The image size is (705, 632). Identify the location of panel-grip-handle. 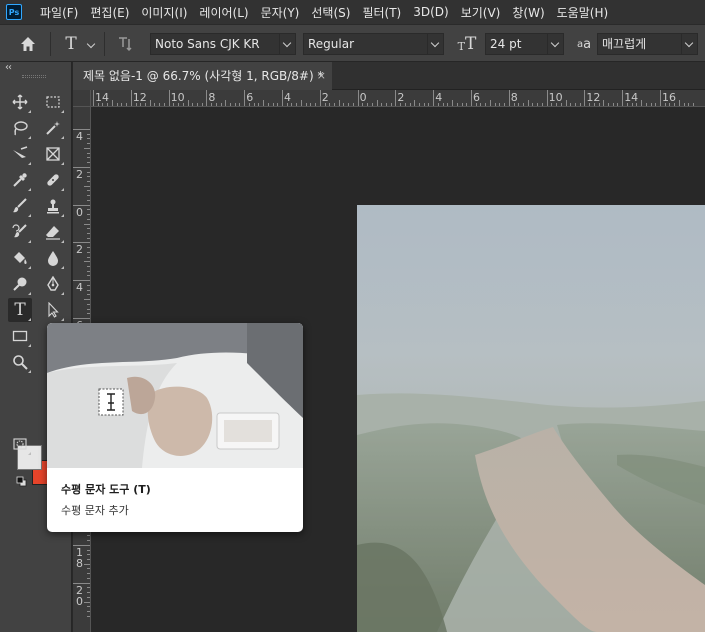
(34, 76).